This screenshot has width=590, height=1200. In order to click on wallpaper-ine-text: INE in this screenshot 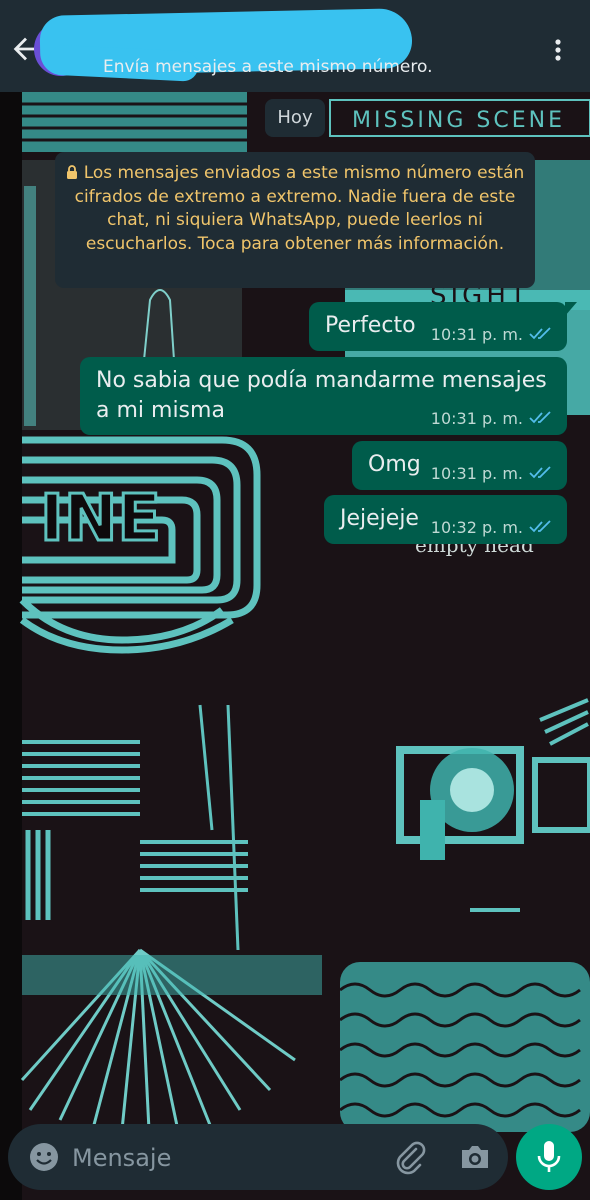, I will do `click(100, 519)`.